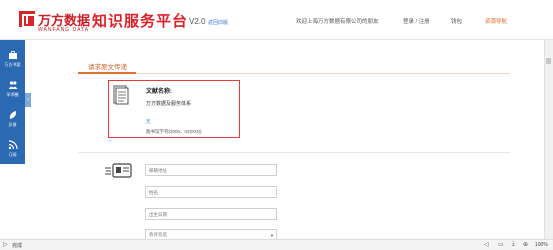  I want to click on sidebar-item-label: 反馈, so click(12, 124).